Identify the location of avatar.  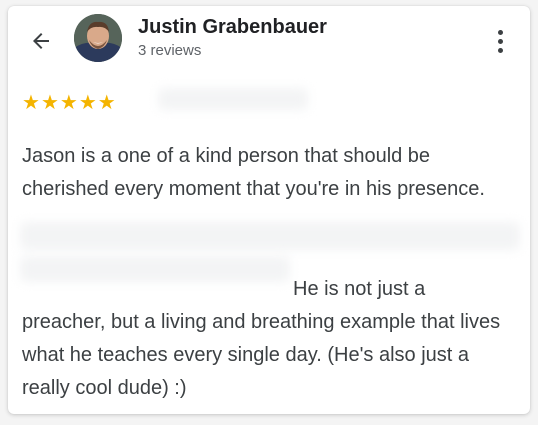
(98, 38).